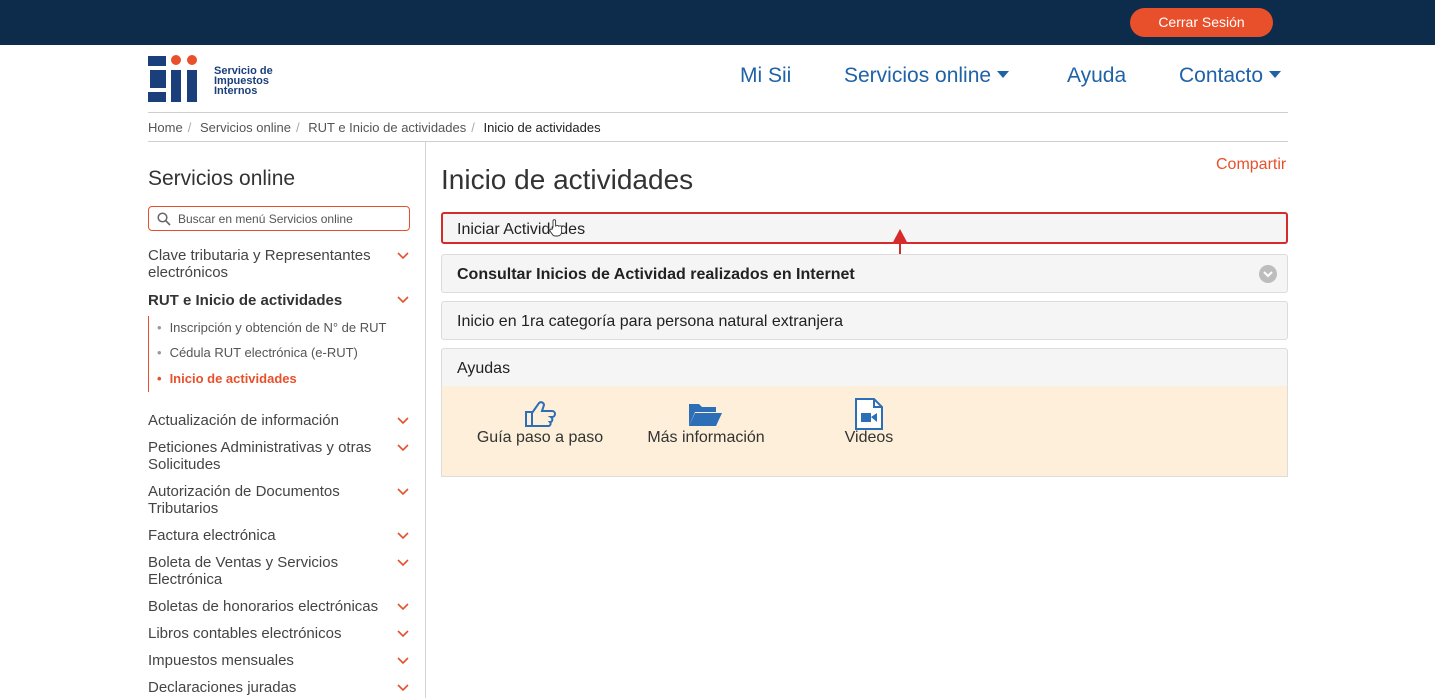 Image resolution: width=1435 pixels, height=698 pixels. What do you see at coordinates (268, 571) in the screenshot?
I see `sidebar-item-boleta-ventas: Boleta de Ventas y Servicios Electrónica` at bounding box center [268, 571].